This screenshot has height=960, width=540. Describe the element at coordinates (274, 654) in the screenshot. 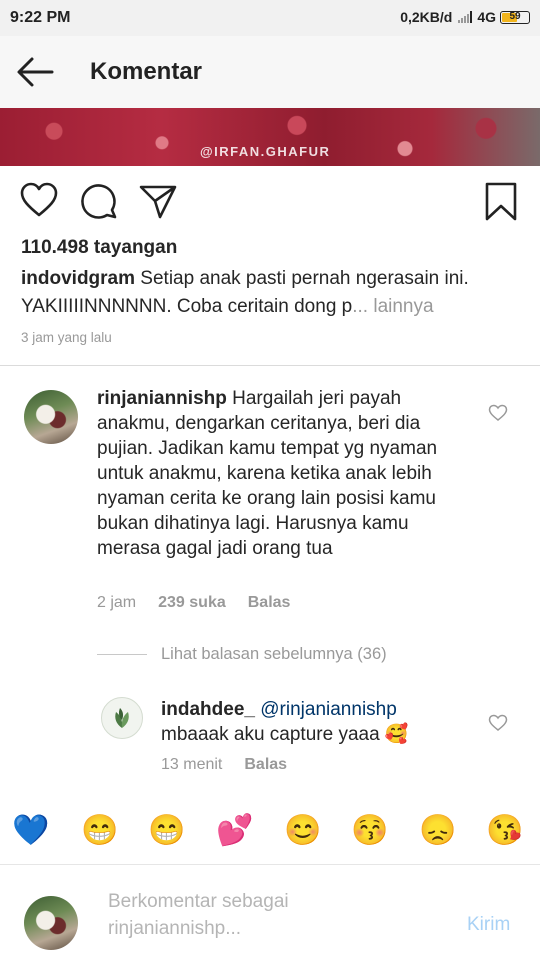

I see `view-previous-replies: Lihat balasan sebelumnya (36)` at that location.